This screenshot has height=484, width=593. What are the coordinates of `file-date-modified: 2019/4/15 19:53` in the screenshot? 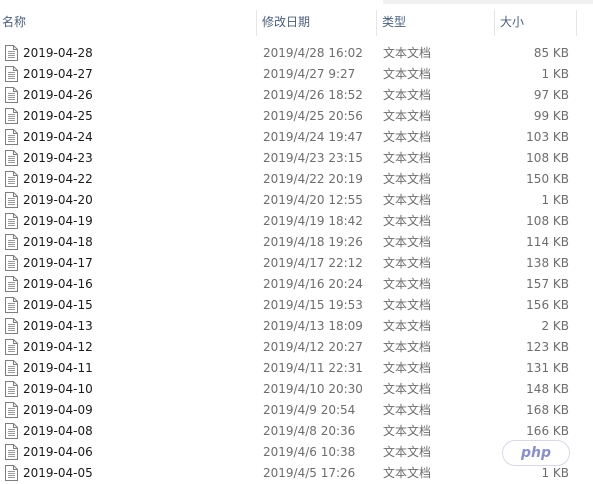 It's located at (313, 305).